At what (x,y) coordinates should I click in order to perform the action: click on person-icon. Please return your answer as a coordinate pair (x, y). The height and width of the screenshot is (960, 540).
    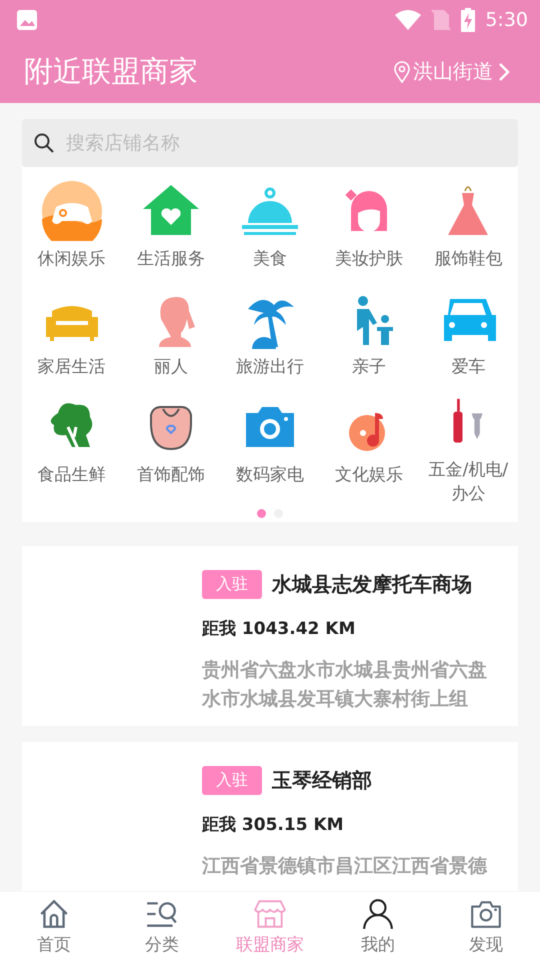
    Looking at the image, I should click on (378, 913).